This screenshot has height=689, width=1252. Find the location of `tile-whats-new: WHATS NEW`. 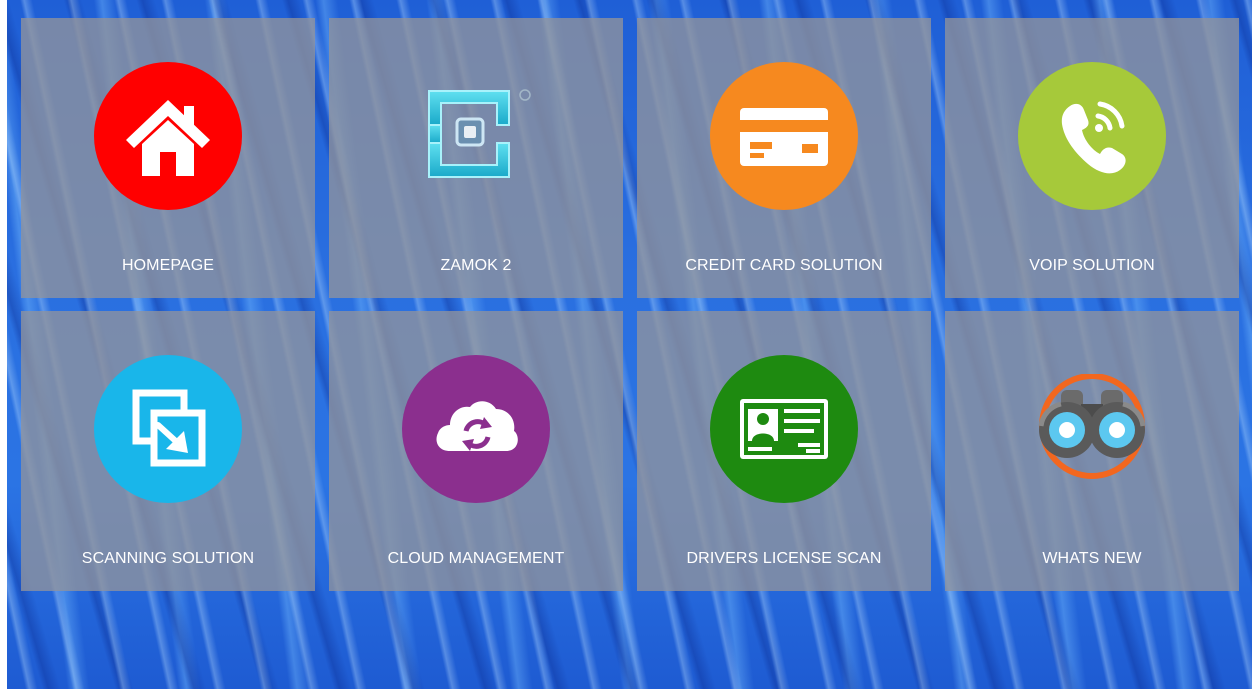

tile-whats-new: WHATS NEW is located at coordinates (1092, 451).